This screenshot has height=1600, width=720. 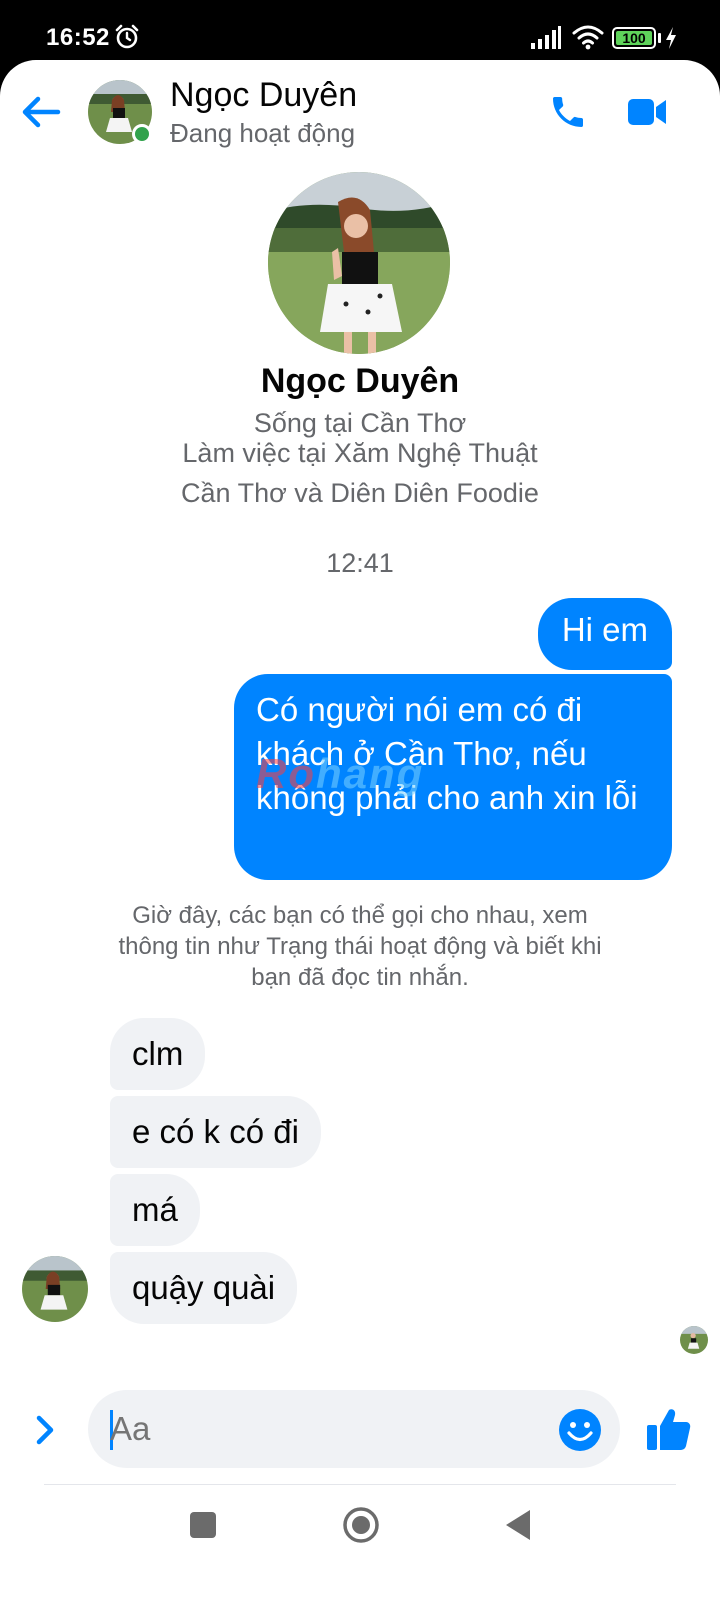 What do you see at coordinates (360, 563) in the screenshot?
I see `message-timestamp: 12:41` at bounding box center [360, 563].